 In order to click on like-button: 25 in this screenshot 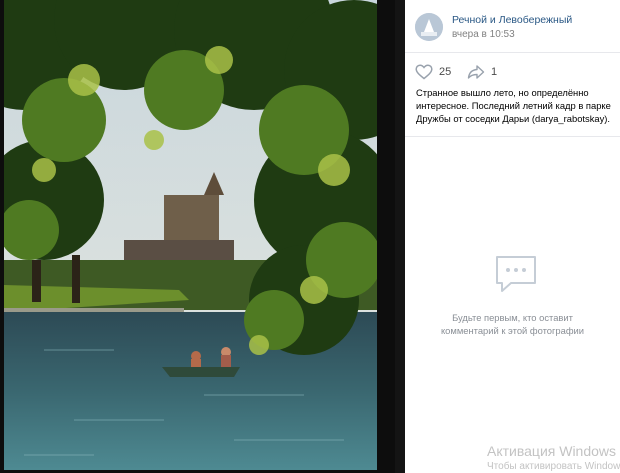, I will do `click(433, 72)`.